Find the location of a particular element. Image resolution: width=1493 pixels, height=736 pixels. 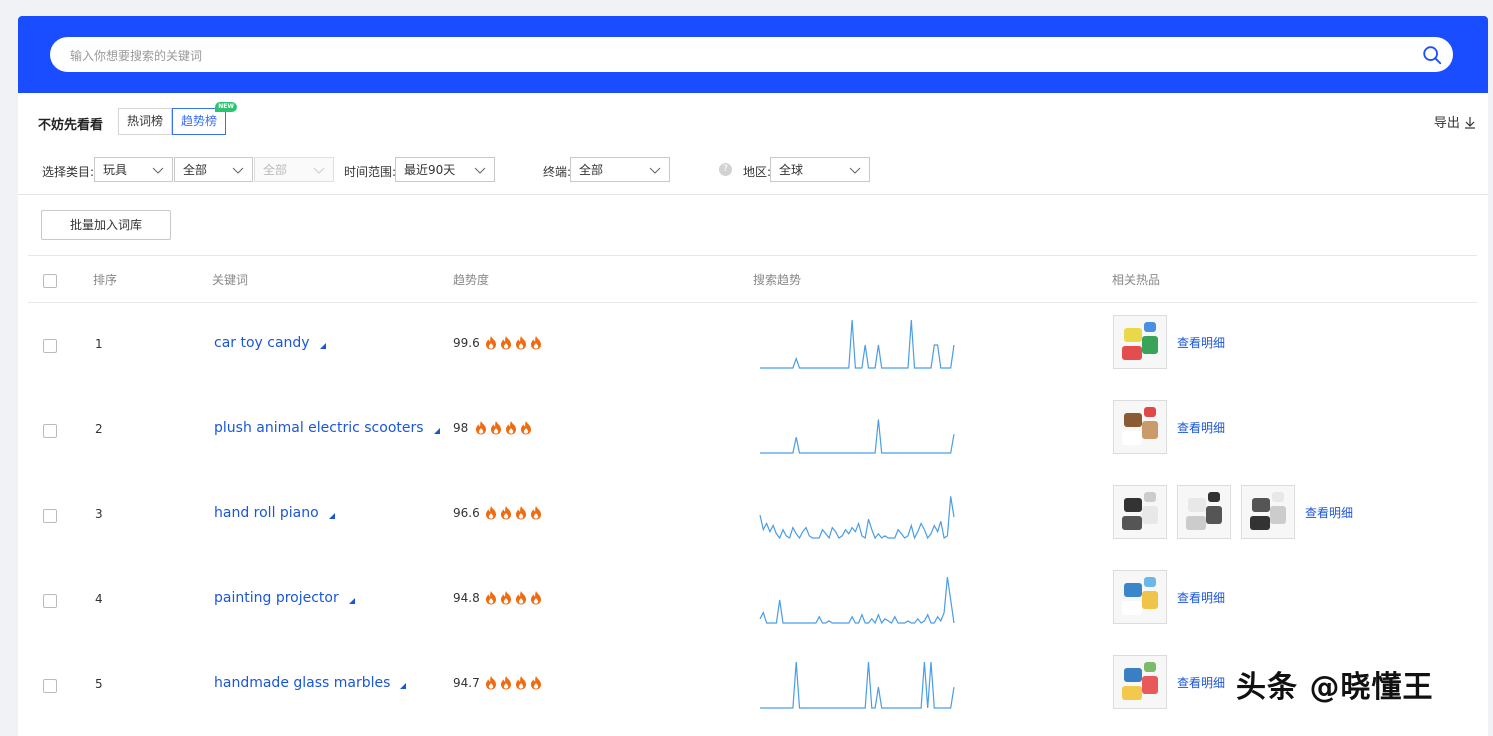

time-range-select: 最近90天 is located at coordinates (445, 169).